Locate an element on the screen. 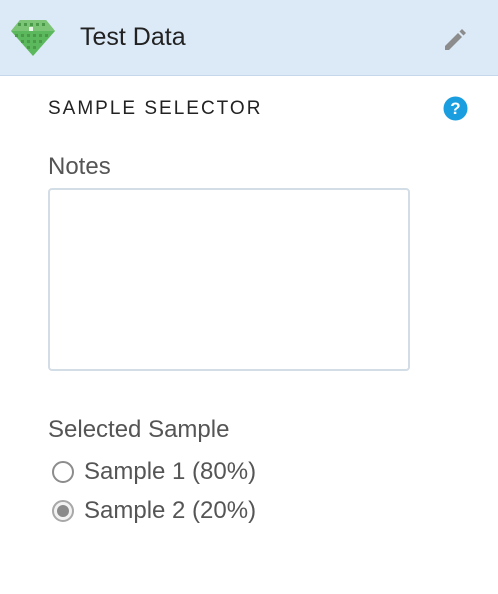 The height and width of the screenshot is (594, 498). header-bar: Test Data is located at coordinates (249, 38).